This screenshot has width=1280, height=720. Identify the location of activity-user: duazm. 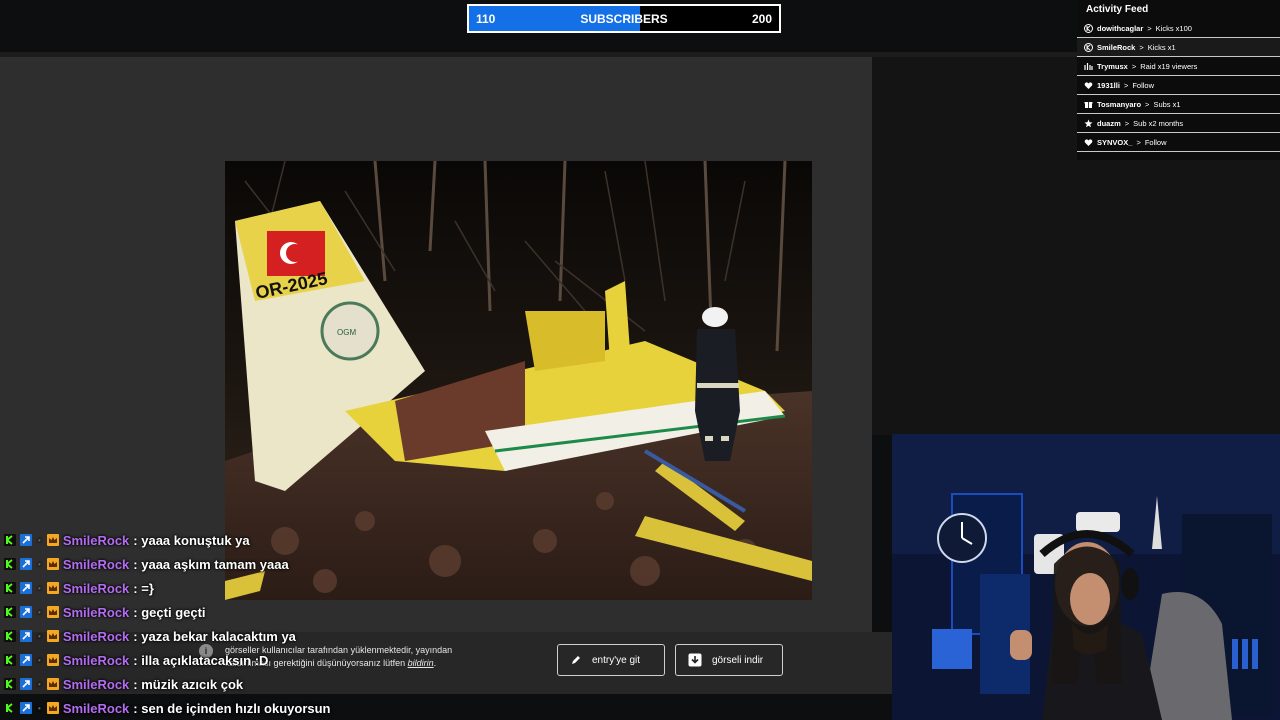
(1109, 123).